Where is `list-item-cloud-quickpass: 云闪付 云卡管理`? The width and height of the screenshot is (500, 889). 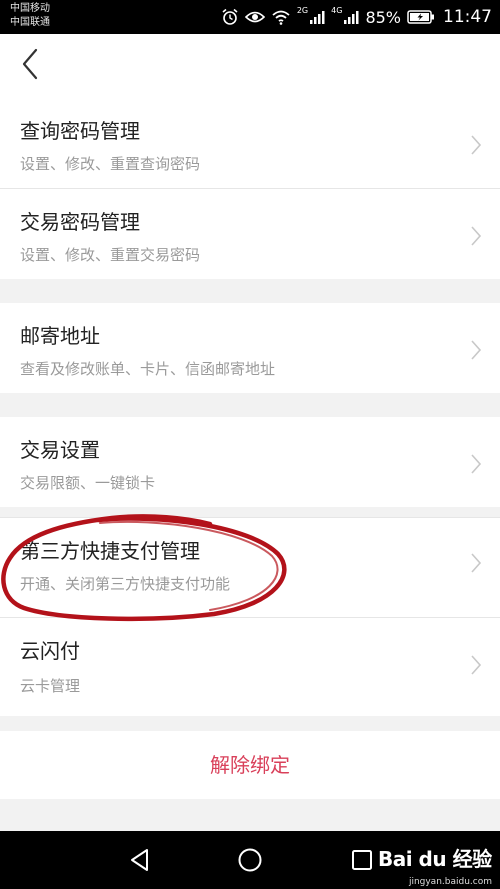 list-item-cloud-quickpass: 云闪付 云卡管理 is located at coordinates (250, 667).